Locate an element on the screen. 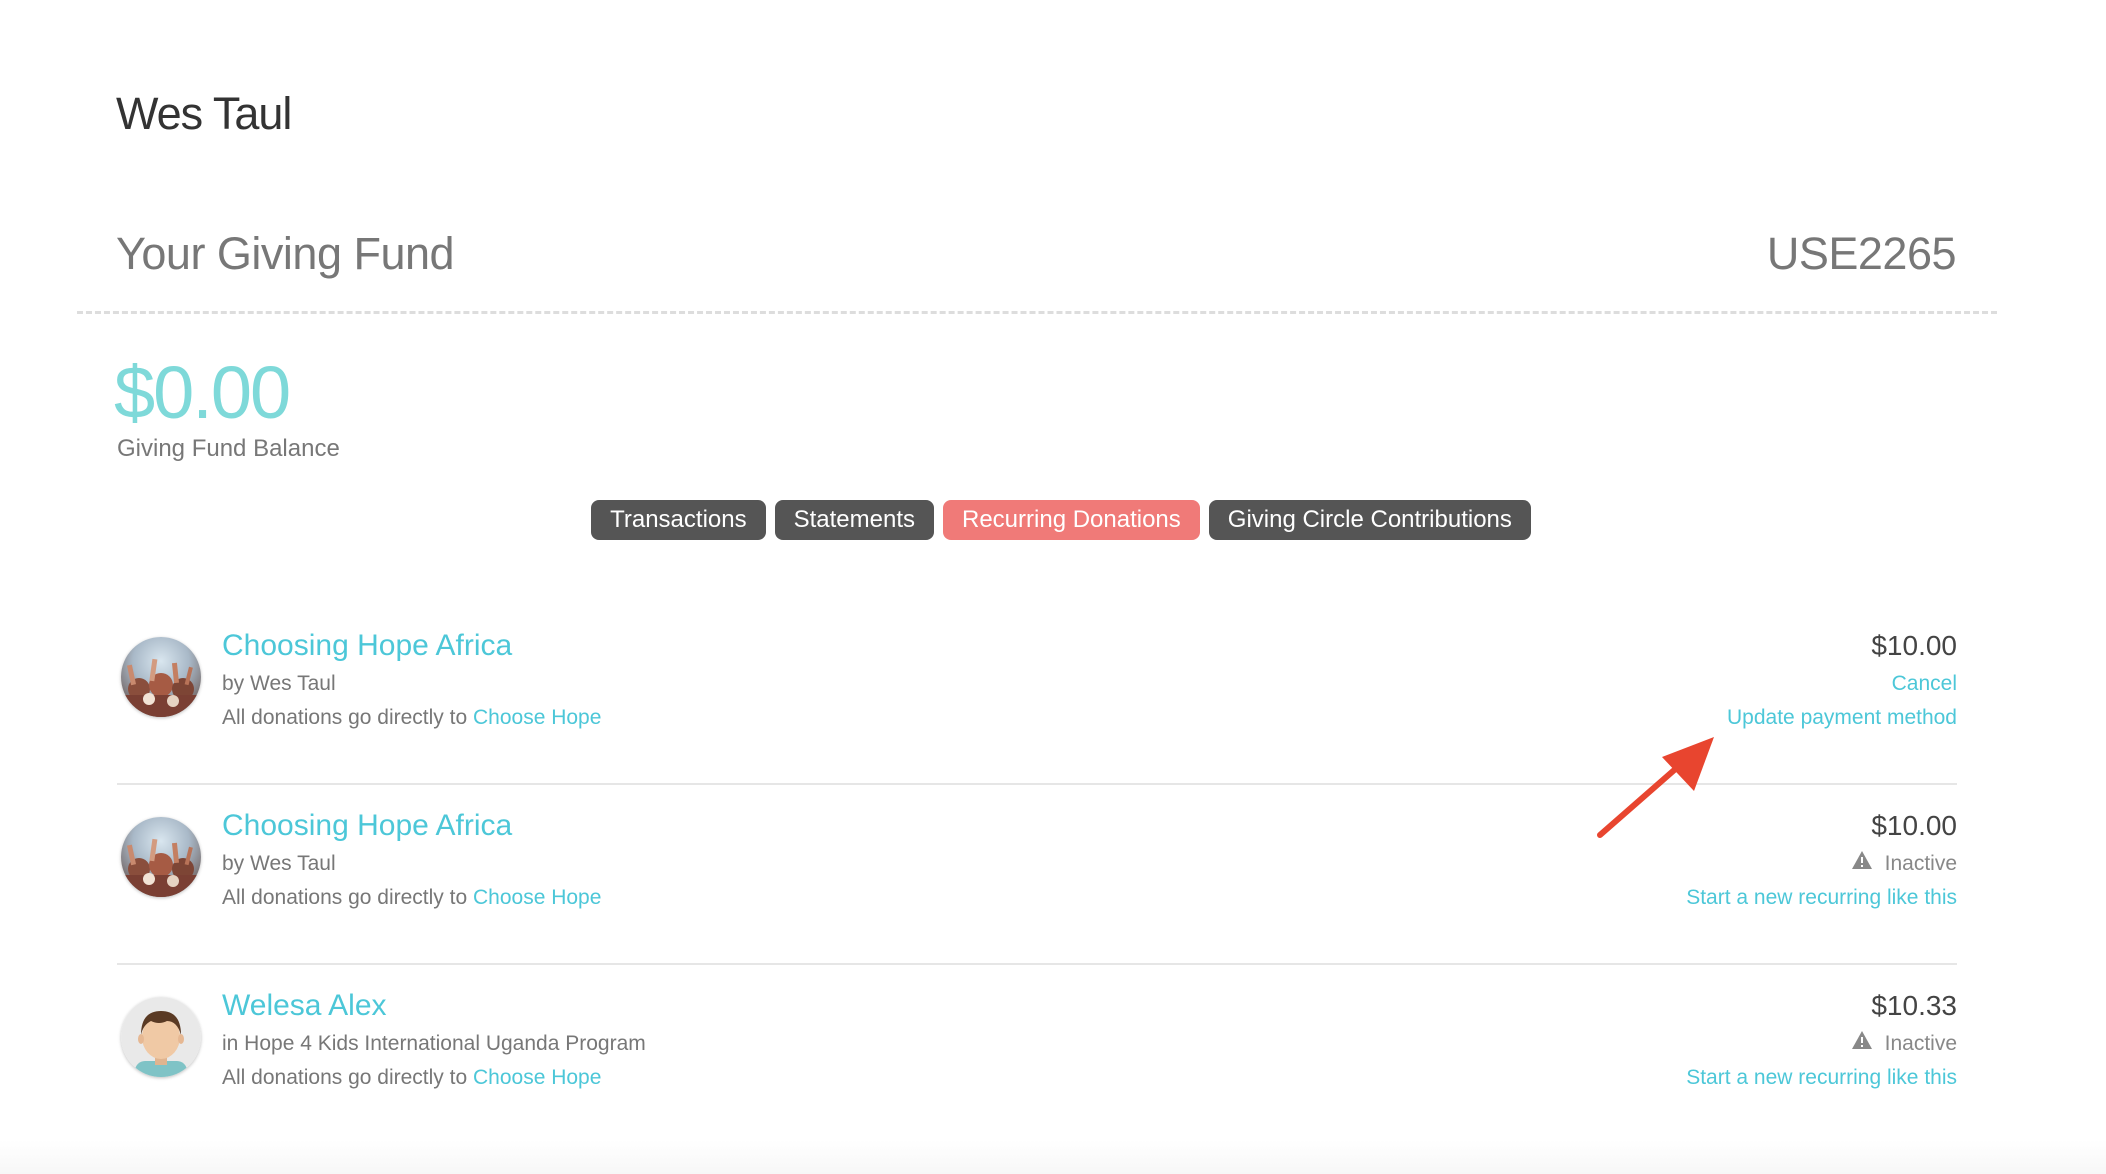 The width and height of the screenshot is (2106, 1174). fund-title: Your Giving Fund is located at coordinates (285, 253).